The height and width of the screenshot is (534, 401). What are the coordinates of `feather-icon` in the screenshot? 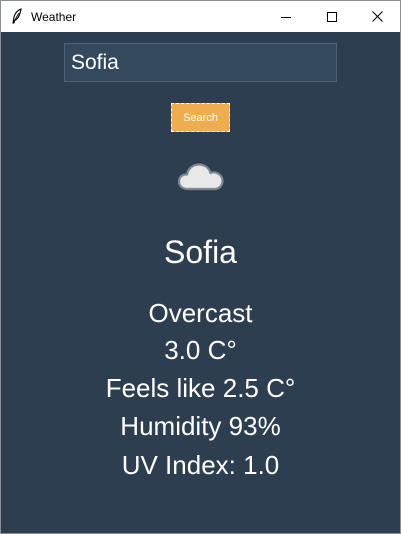 It's located at (17, 16).